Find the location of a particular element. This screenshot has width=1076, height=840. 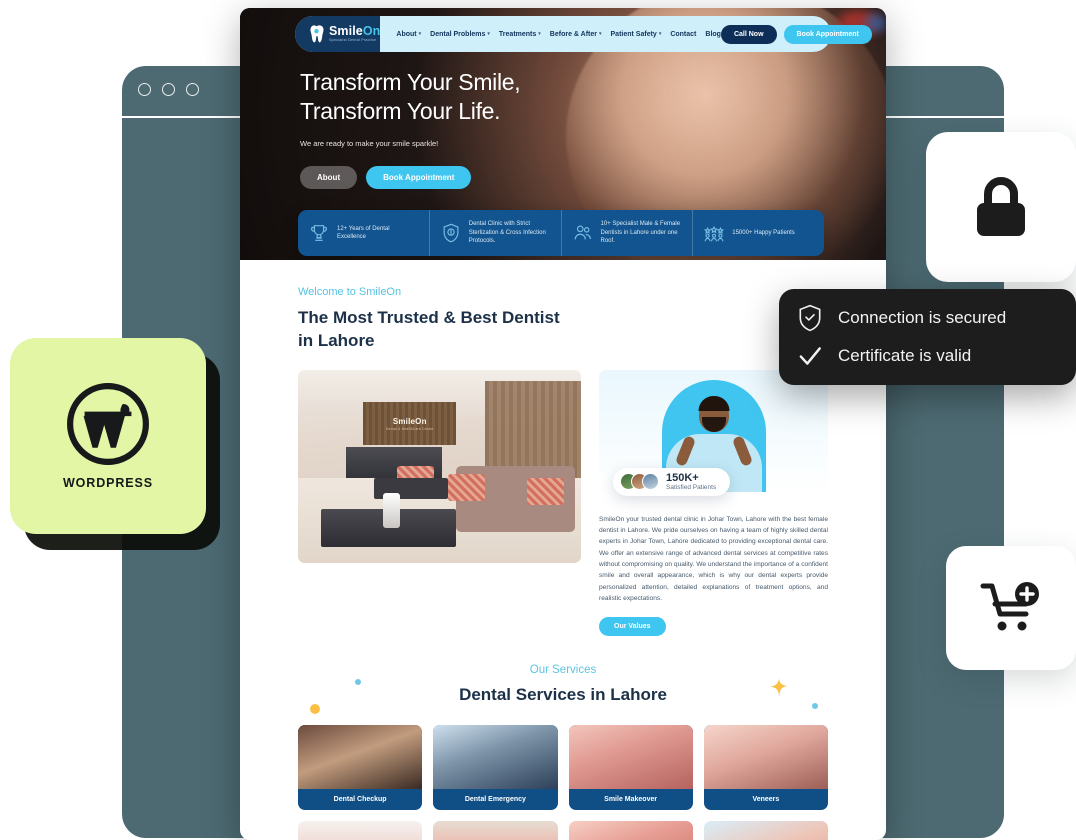

nav-item-contact: Contact is located at coordinates (683, 34).